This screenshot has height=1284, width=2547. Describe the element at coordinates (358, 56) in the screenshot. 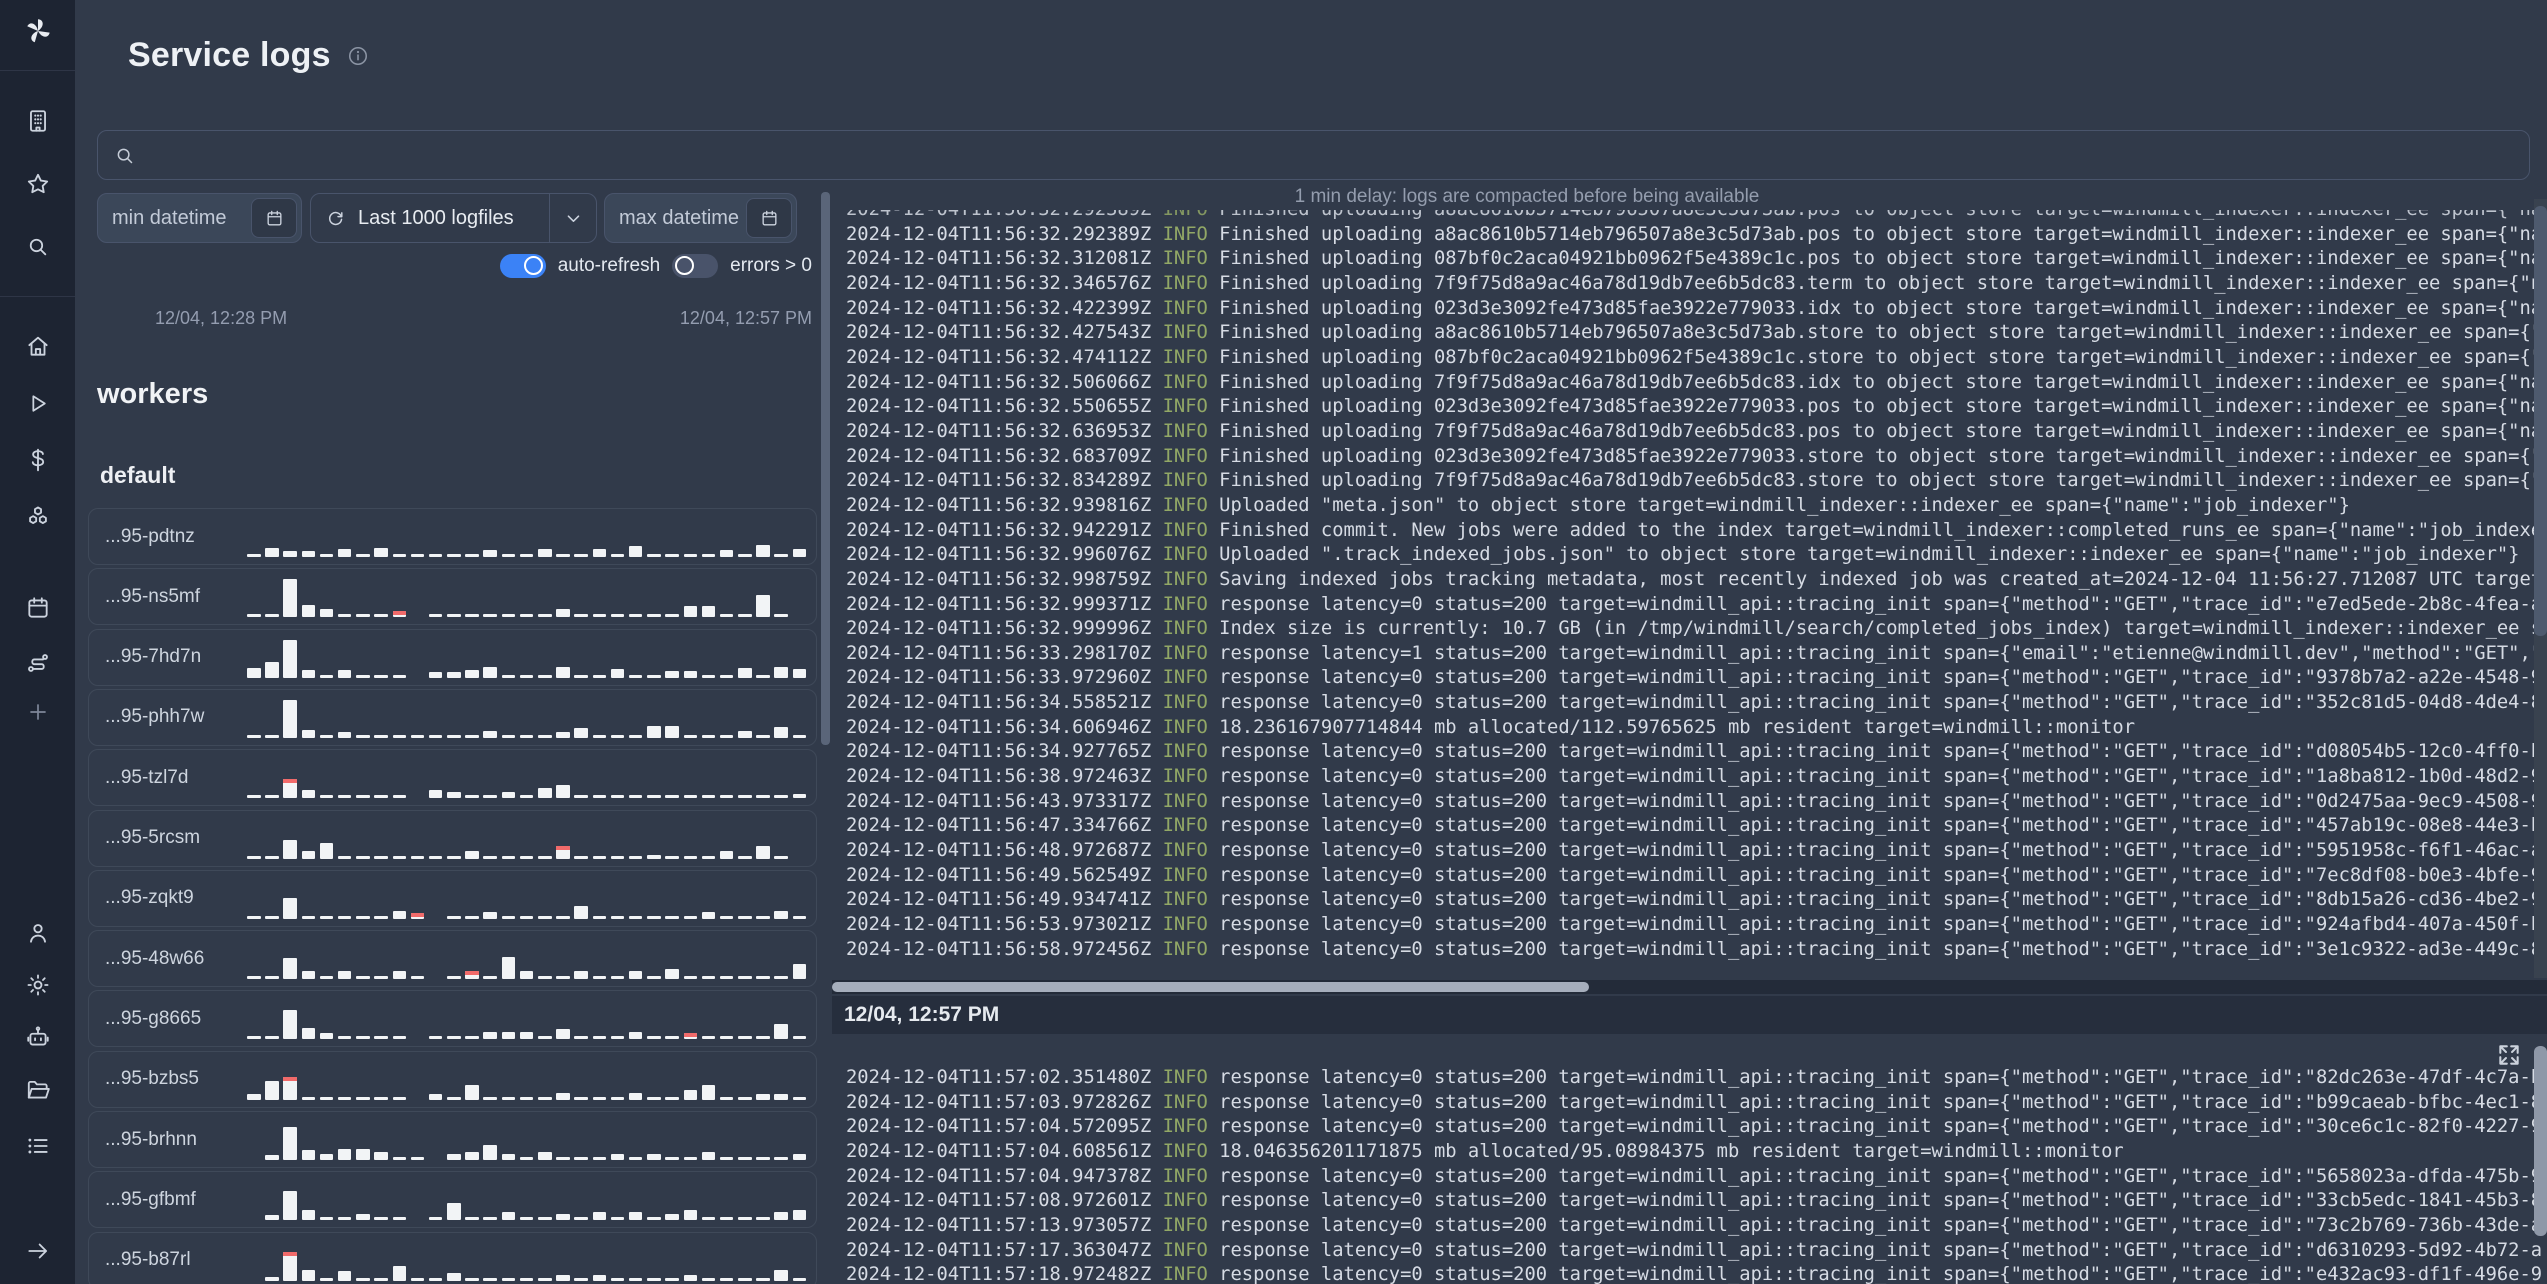

I see `info-icon` at that location.